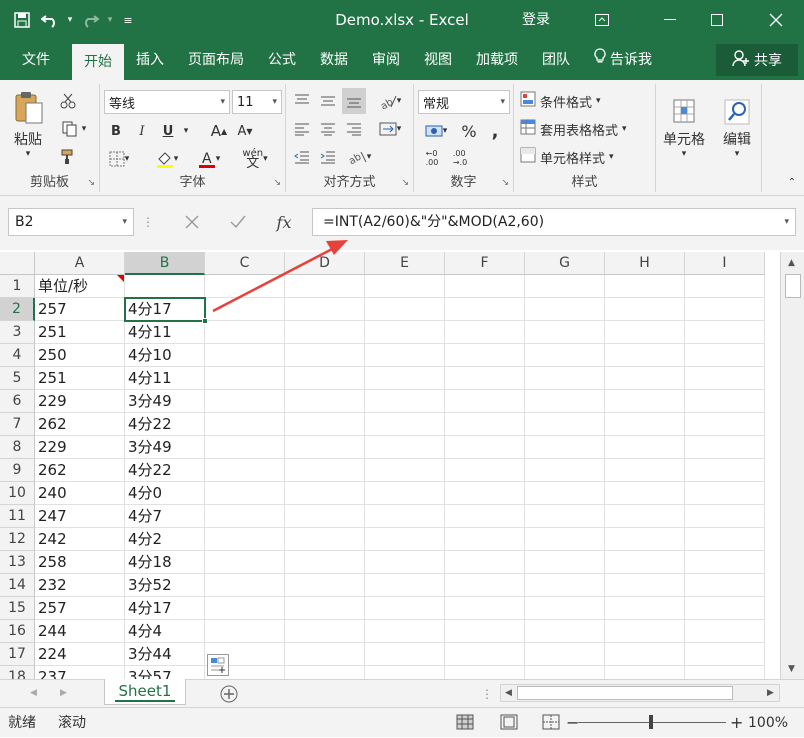 This screenshot has height=738, width=804. What do you see at coordinates (567, 157) in the screenshot?
I see `cell-styles-button: 单元格样式 ▾` at bounding box center [567, 157].